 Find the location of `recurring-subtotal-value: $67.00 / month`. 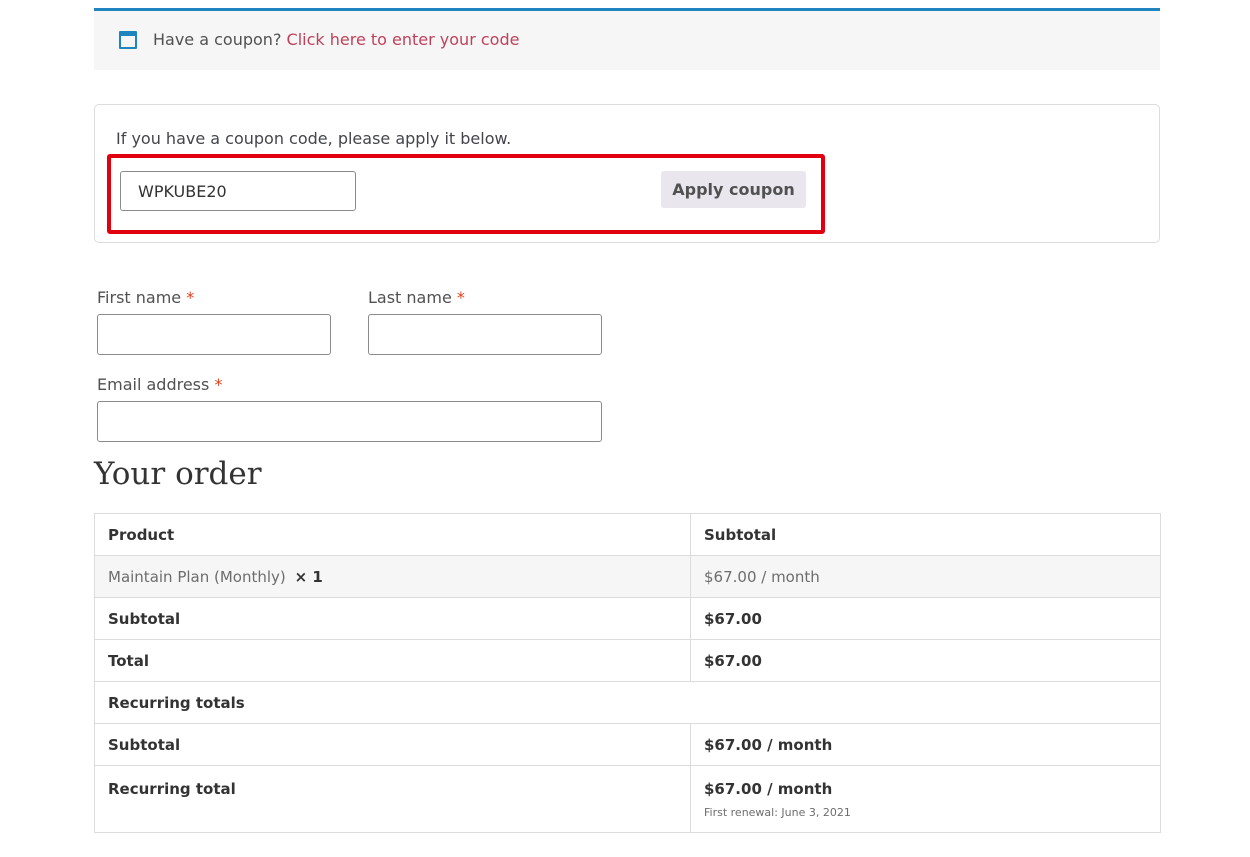

recurring-subtotal-value: $67.00 / month is located at coordinates (925, 744).